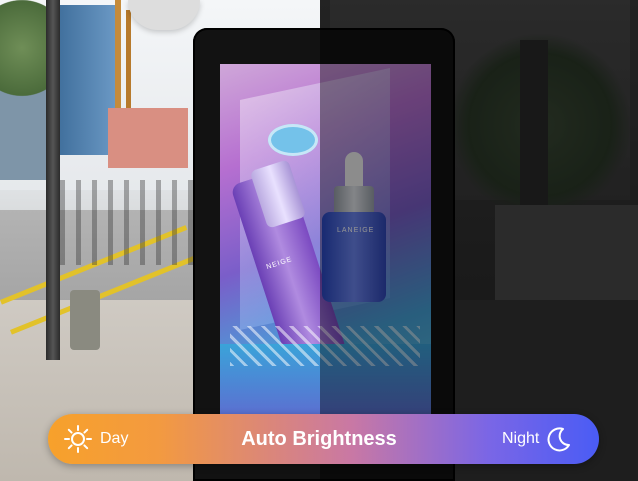 The width and height of the screenshot is (638, 481). Describe the element at coordinates (85, 320) in the screenshot. I see `bollard` at that location.